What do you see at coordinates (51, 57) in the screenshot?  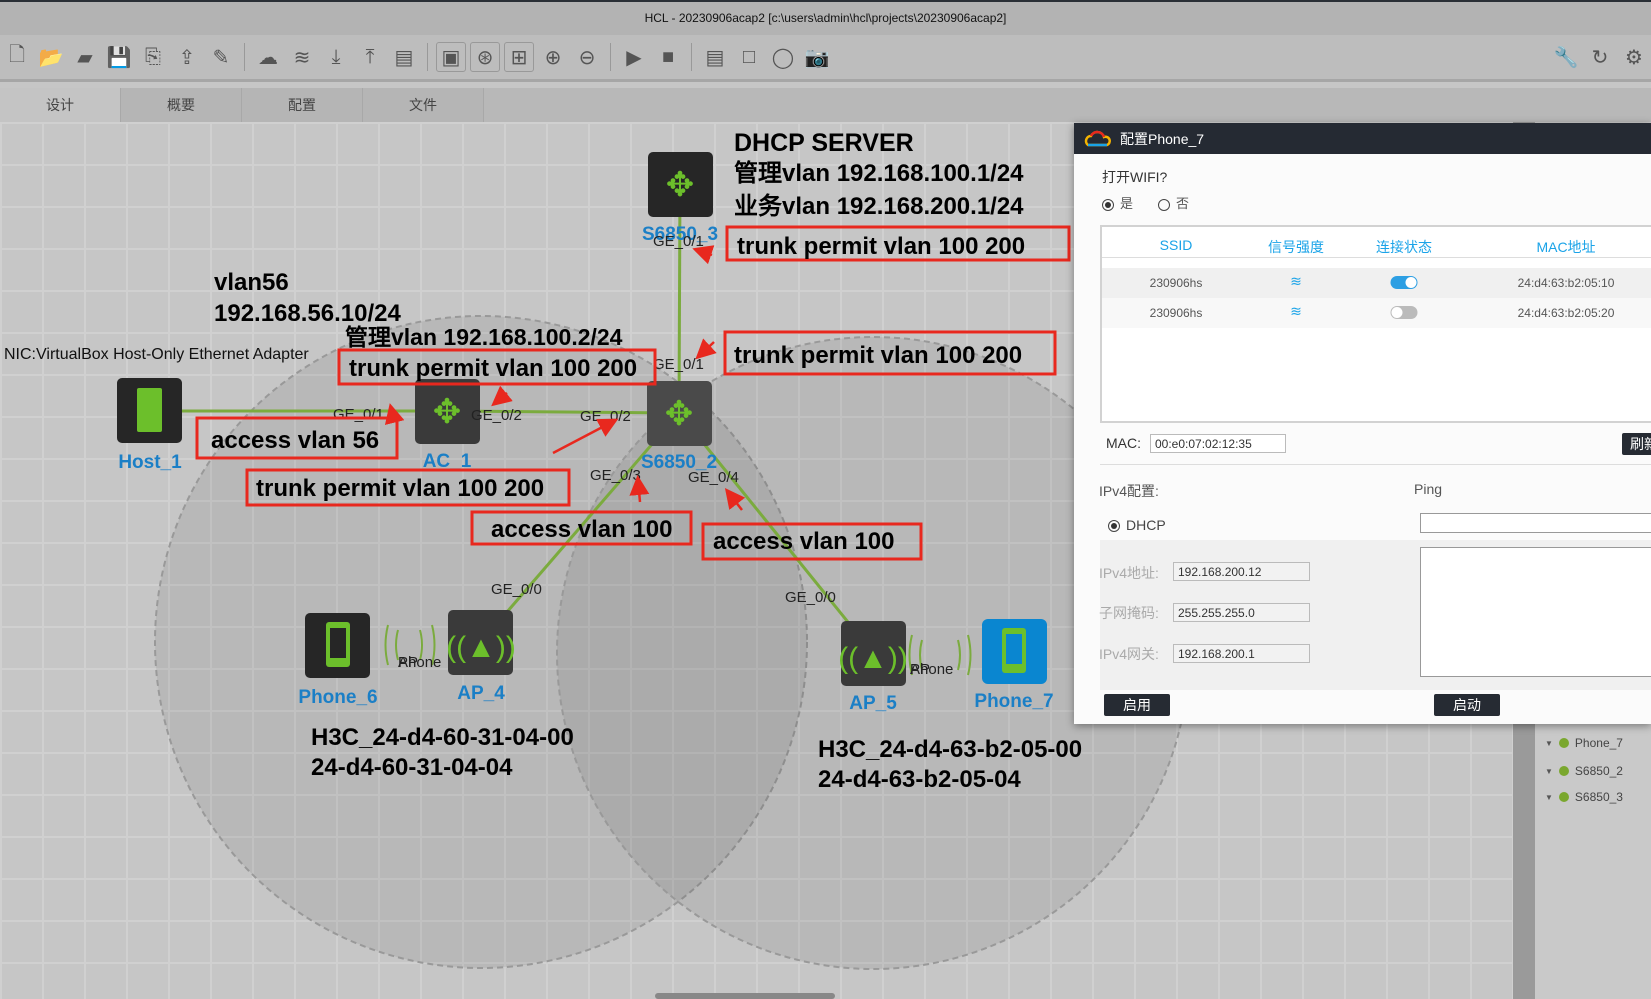 I see `open-icon: 📂` at bounding box center [51, 57].